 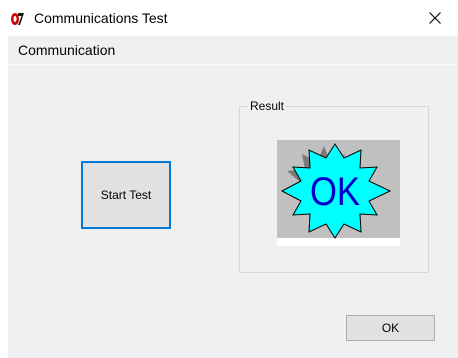 I want to click on ok-image-bottom-strip, so click(x=338, y=242).